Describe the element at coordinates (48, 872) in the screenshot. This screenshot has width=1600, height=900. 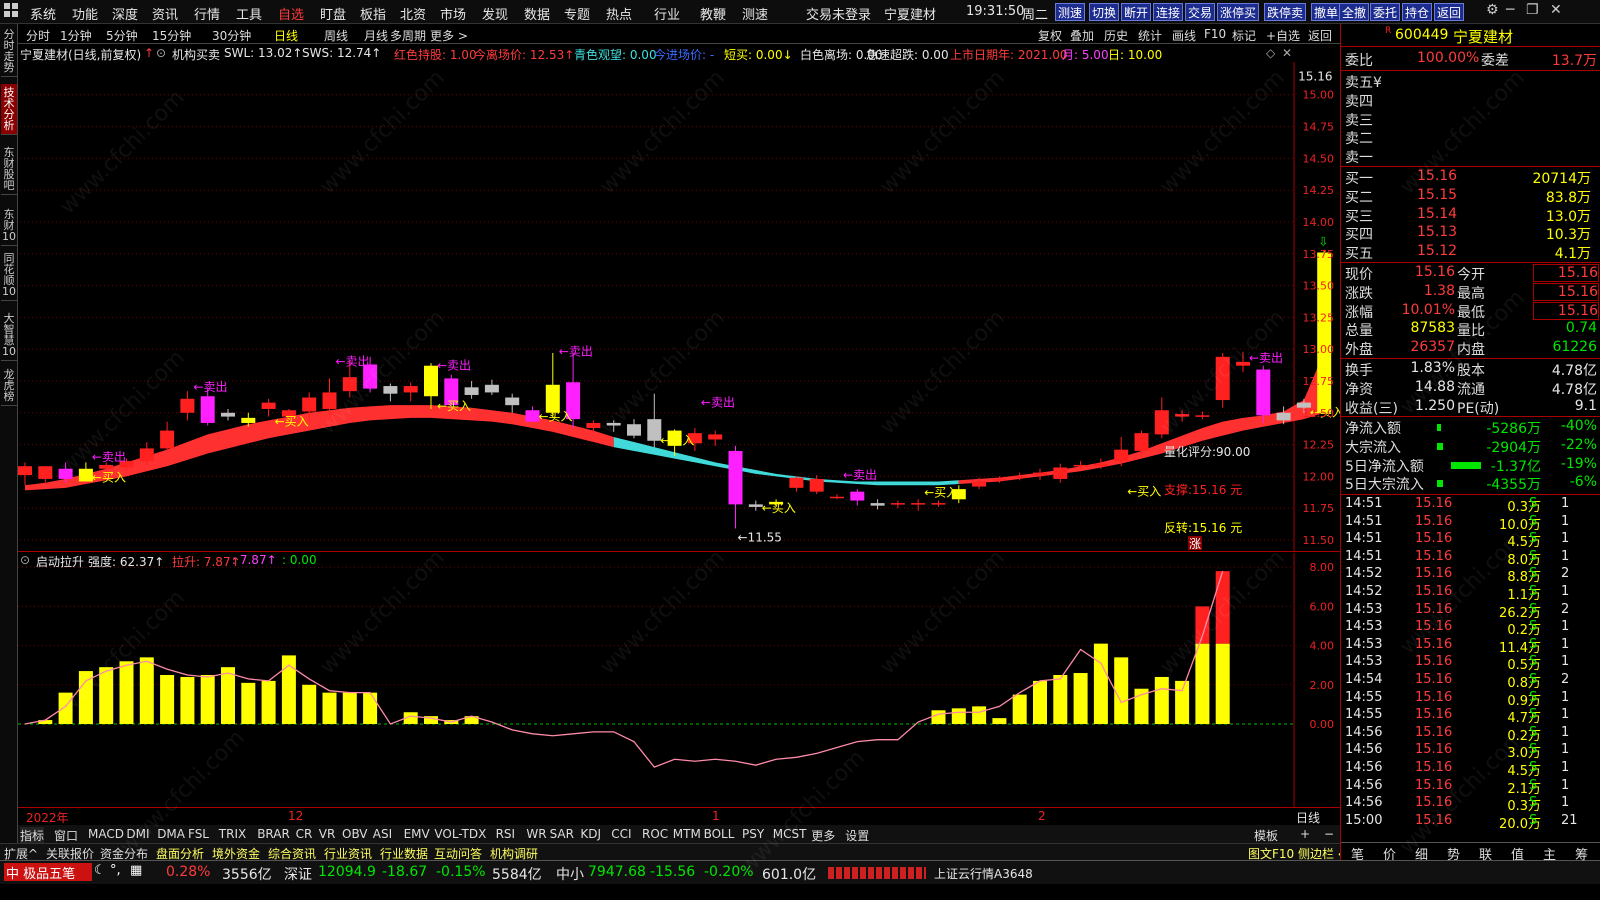
I see `ime-indicator: 中 极品五笔` at that location.